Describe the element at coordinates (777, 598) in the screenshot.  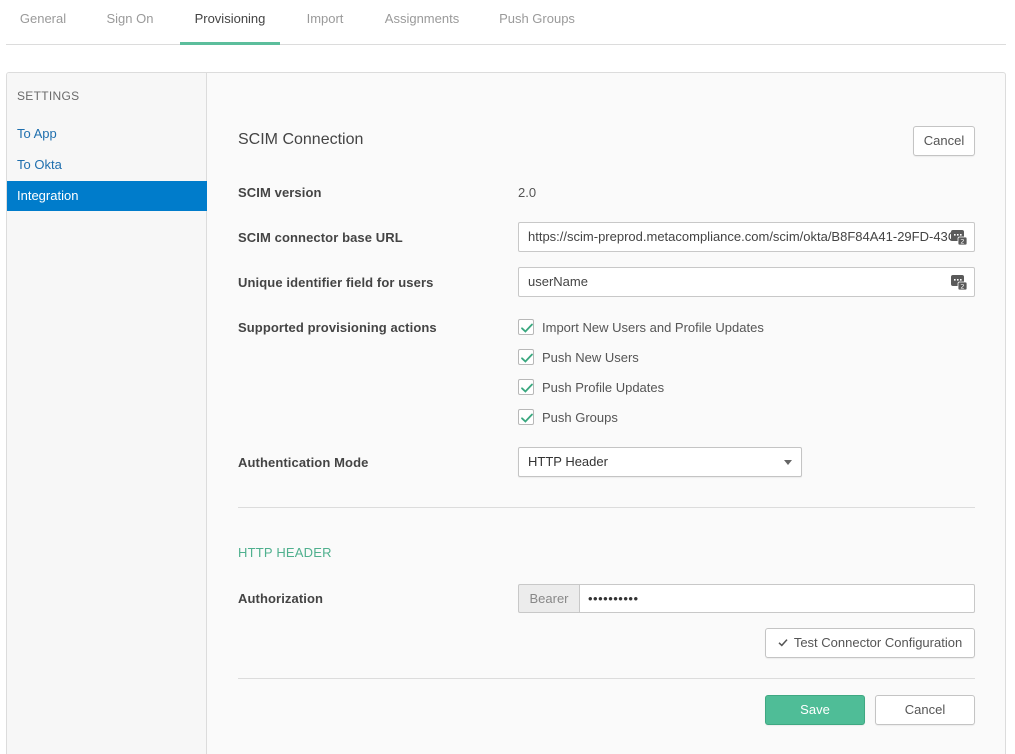
I see `authorization-token-field: ••••••••••` at that location.